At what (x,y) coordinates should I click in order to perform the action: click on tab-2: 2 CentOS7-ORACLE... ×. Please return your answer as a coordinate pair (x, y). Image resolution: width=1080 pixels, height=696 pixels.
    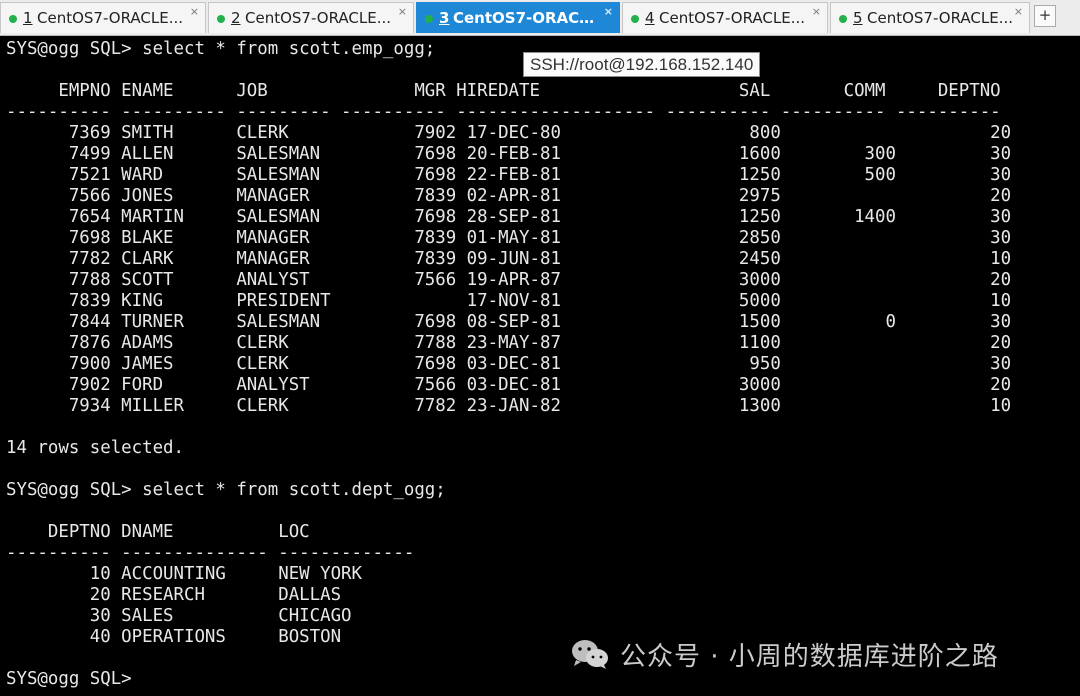
    Looking at the image, I should click on (311, 17).